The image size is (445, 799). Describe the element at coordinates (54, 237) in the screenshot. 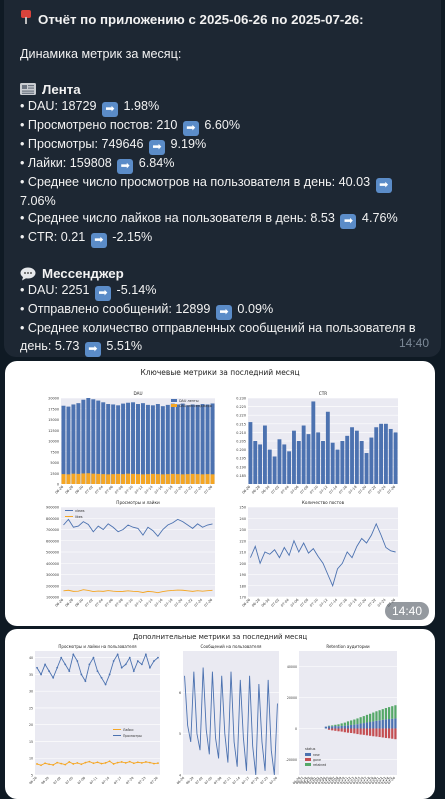

I see `metric-text: • CTR: 0.21` at that location.